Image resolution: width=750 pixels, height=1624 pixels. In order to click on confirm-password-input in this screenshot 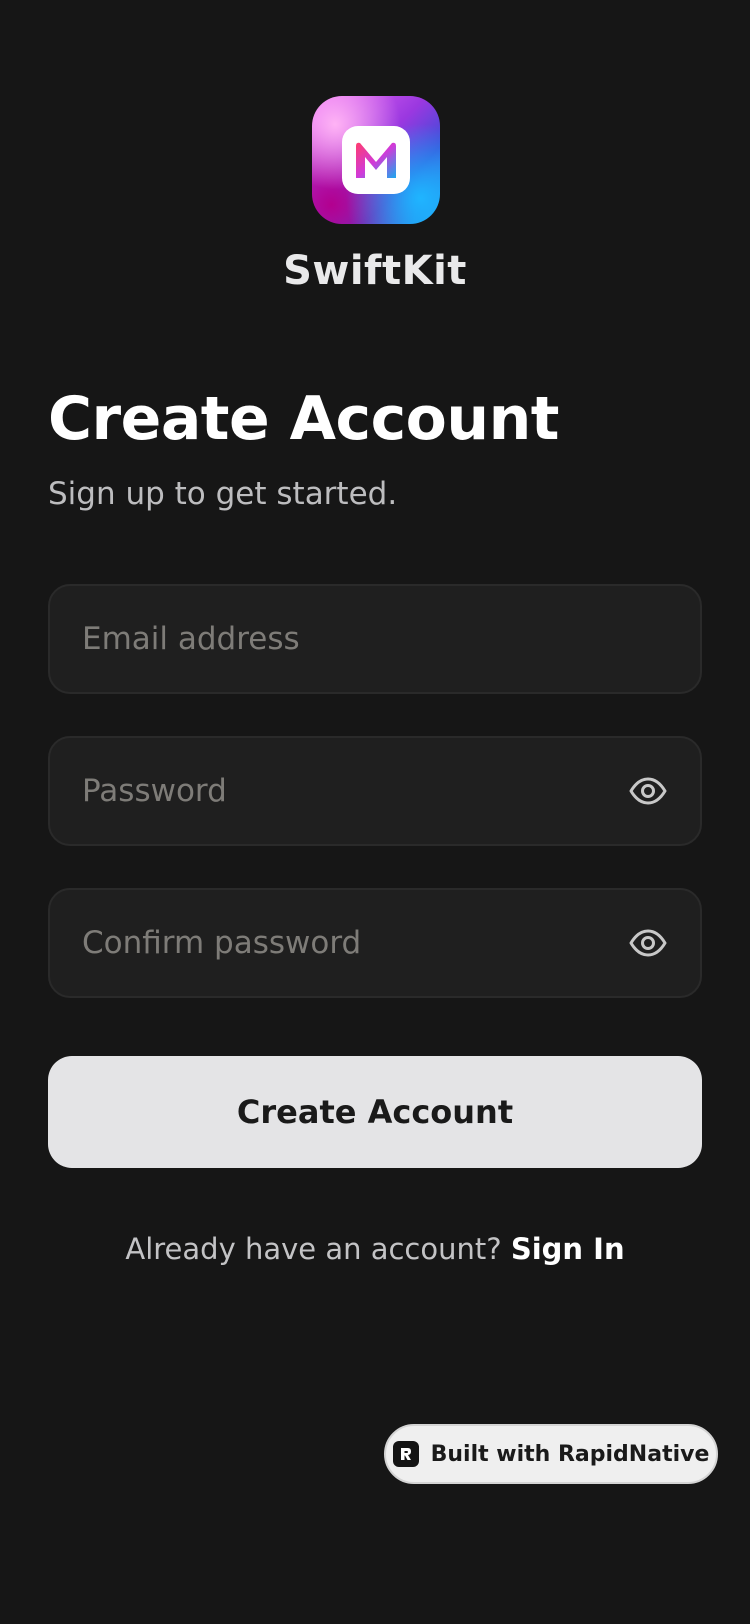, I will do `click(355, 943)`.